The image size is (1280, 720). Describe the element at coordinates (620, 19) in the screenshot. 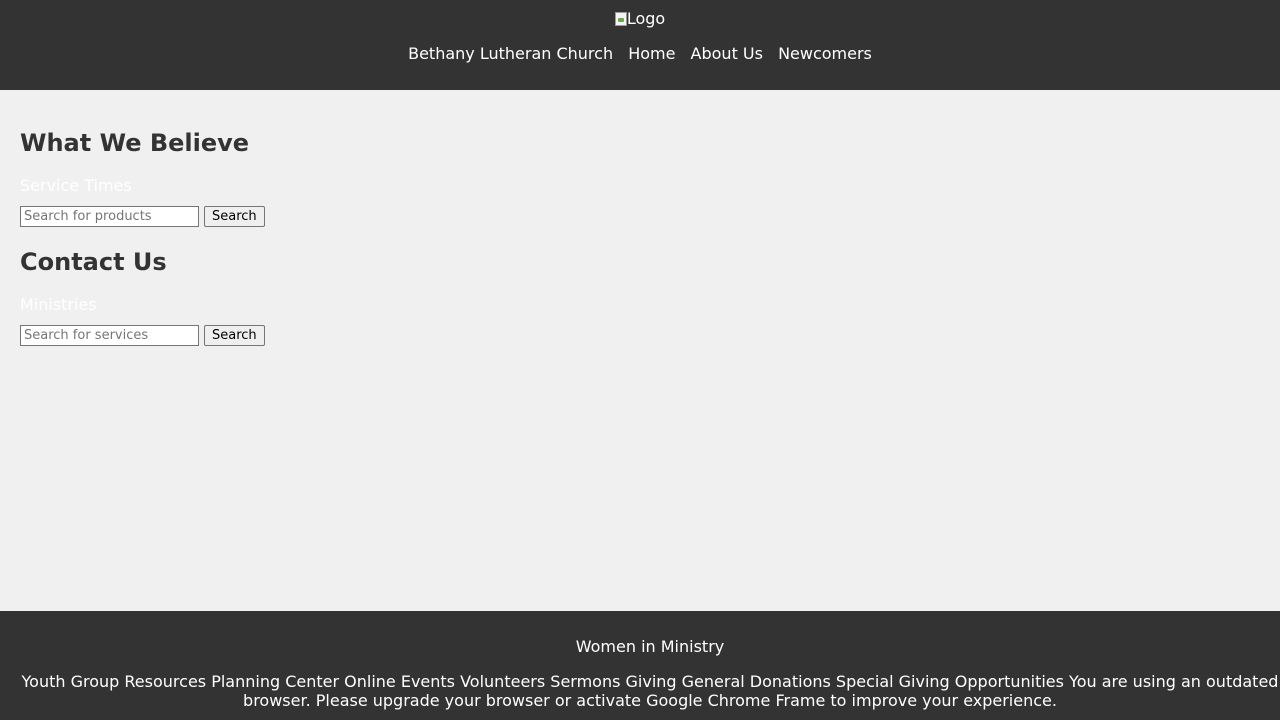

I see `broken-image-icon` at that location.